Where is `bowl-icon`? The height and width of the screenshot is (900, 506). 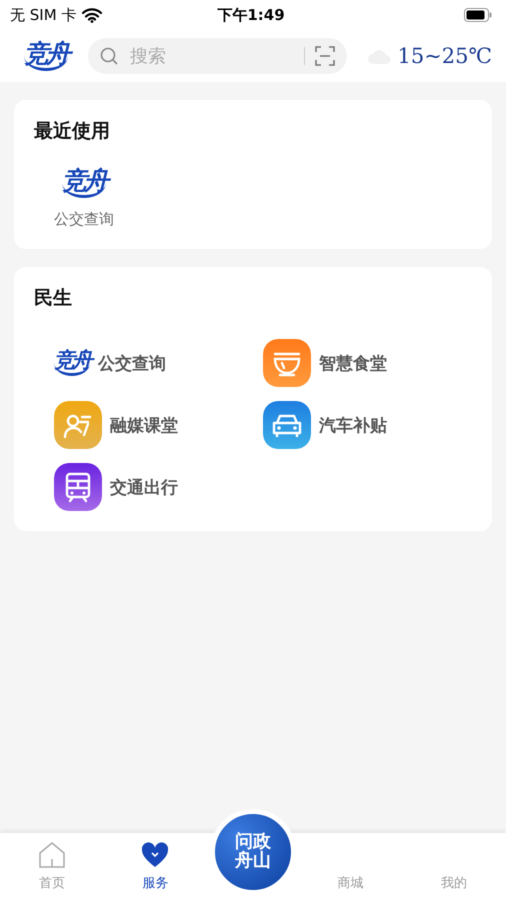 bowl-icon is located at coordinates (287, 363).